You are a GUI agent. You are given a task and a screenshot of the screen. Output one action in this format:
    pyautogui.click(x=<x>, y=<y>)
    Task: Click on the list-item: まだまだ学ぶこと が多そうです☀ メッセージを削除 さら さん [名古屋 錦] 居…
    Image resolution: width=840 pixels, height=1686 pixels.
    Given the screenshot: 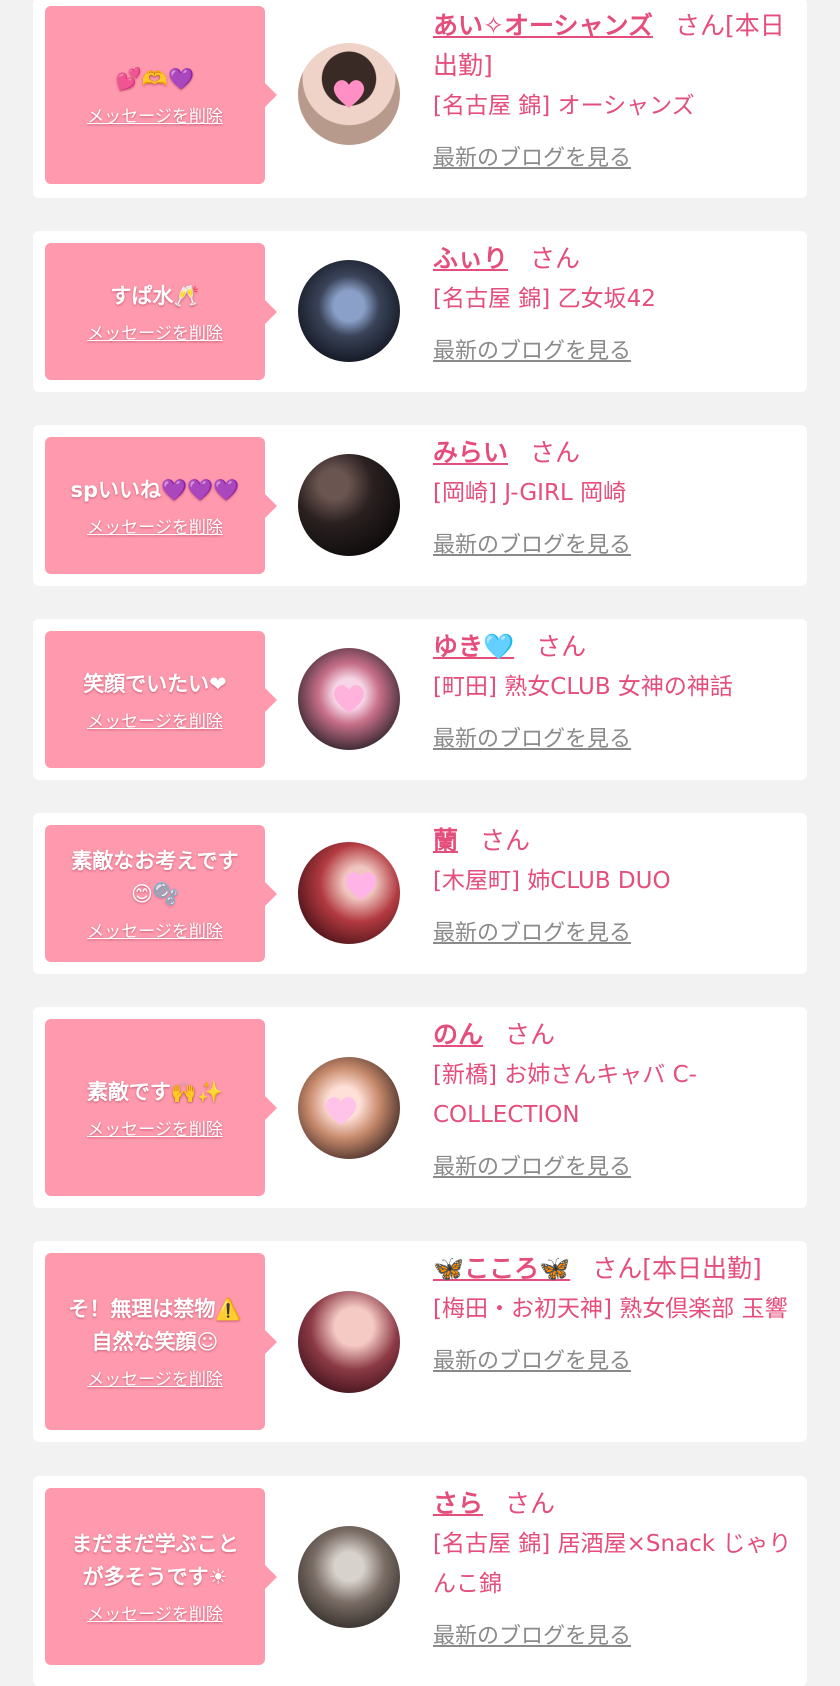 What is the action you would take?
    pyautogui.click(x=420, y=1581)
    